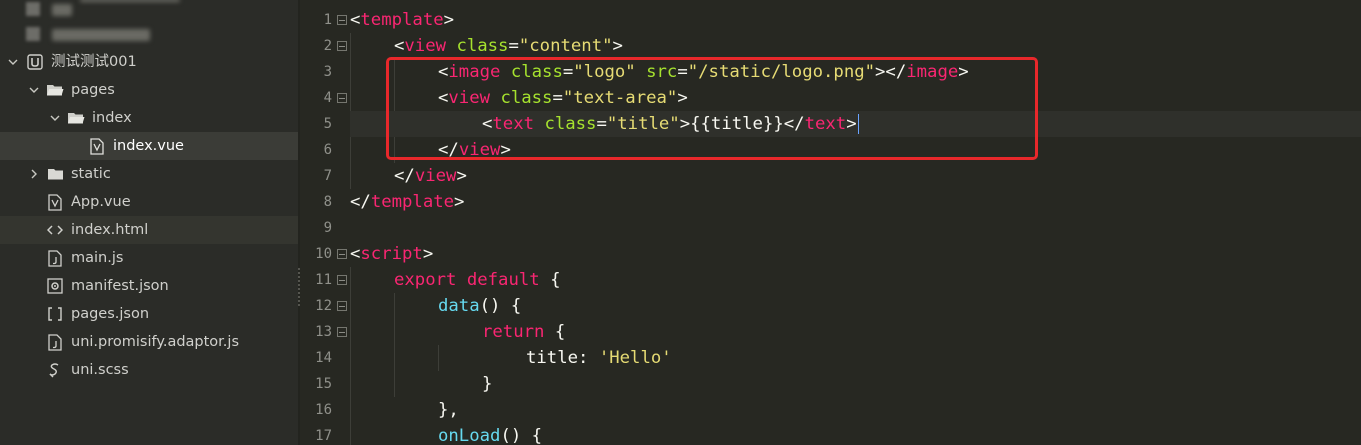 The width and height of the screenshot is (1361, 445). What do you see at coordinates (120, 286) in the screenshot?
I see `tree-label: manifest.json` at bounding box center [120, 286].